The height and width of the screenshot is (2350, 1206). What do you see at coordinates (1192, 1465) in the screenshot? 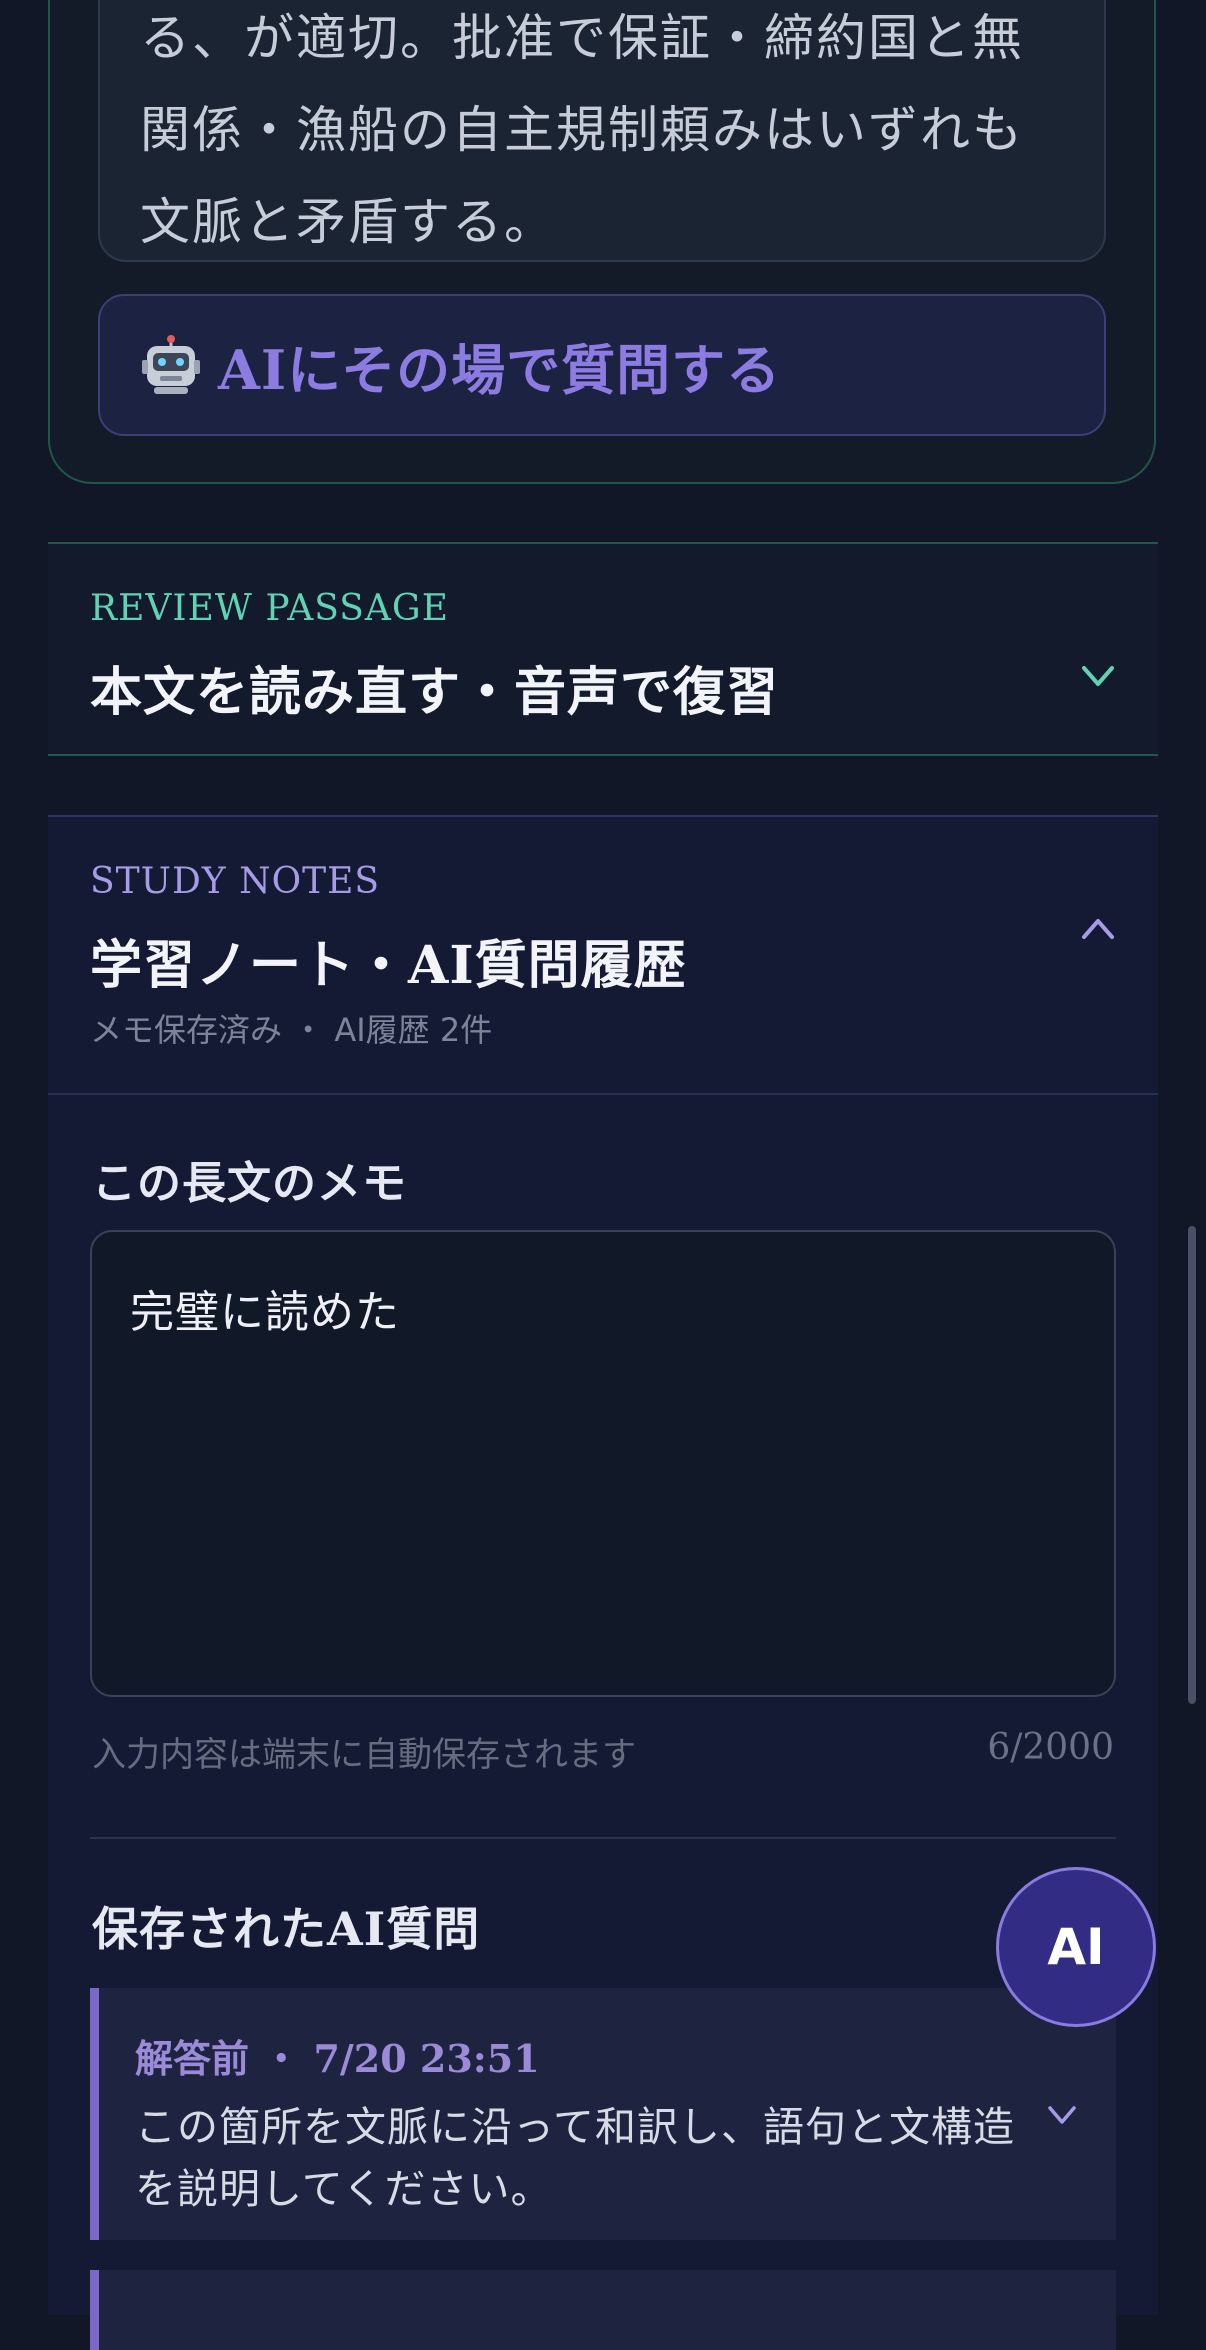
I see `scrollbar-thumb` at bounding box center [1192, 1465].